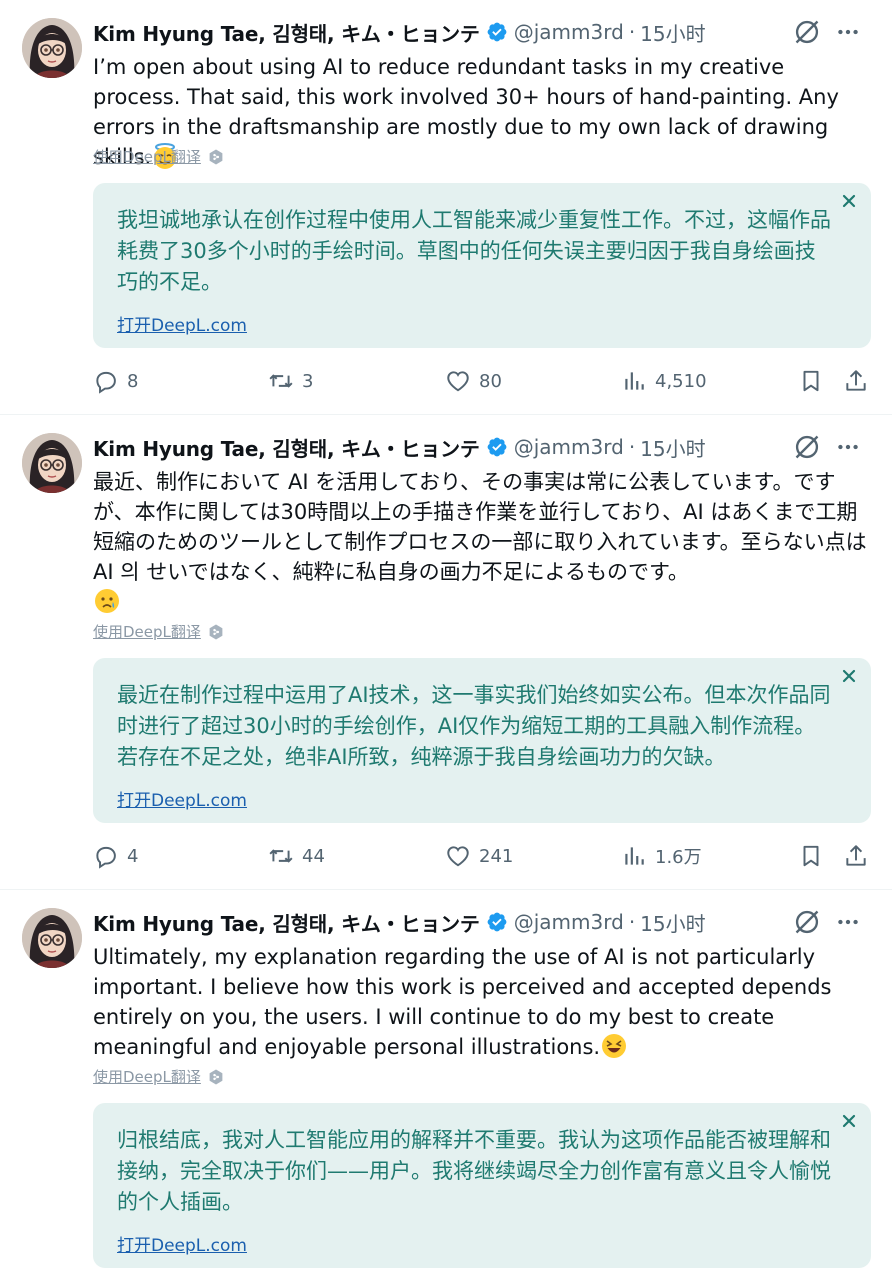 The width and height of the screenshot is (892, 1280). I want to click on reply-button: 4, so click(115, 856).